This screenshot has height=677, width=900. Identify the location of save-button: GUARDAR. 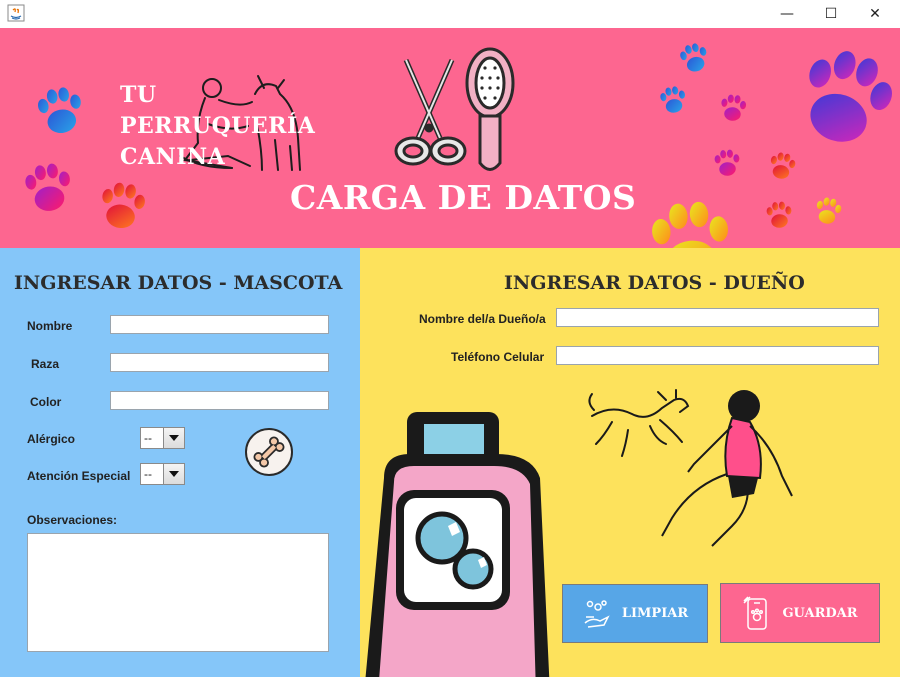
(800, 613).